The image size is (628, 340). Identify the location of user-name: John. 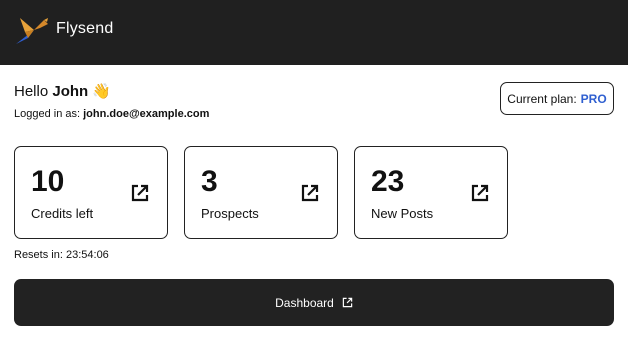
(70, 91).